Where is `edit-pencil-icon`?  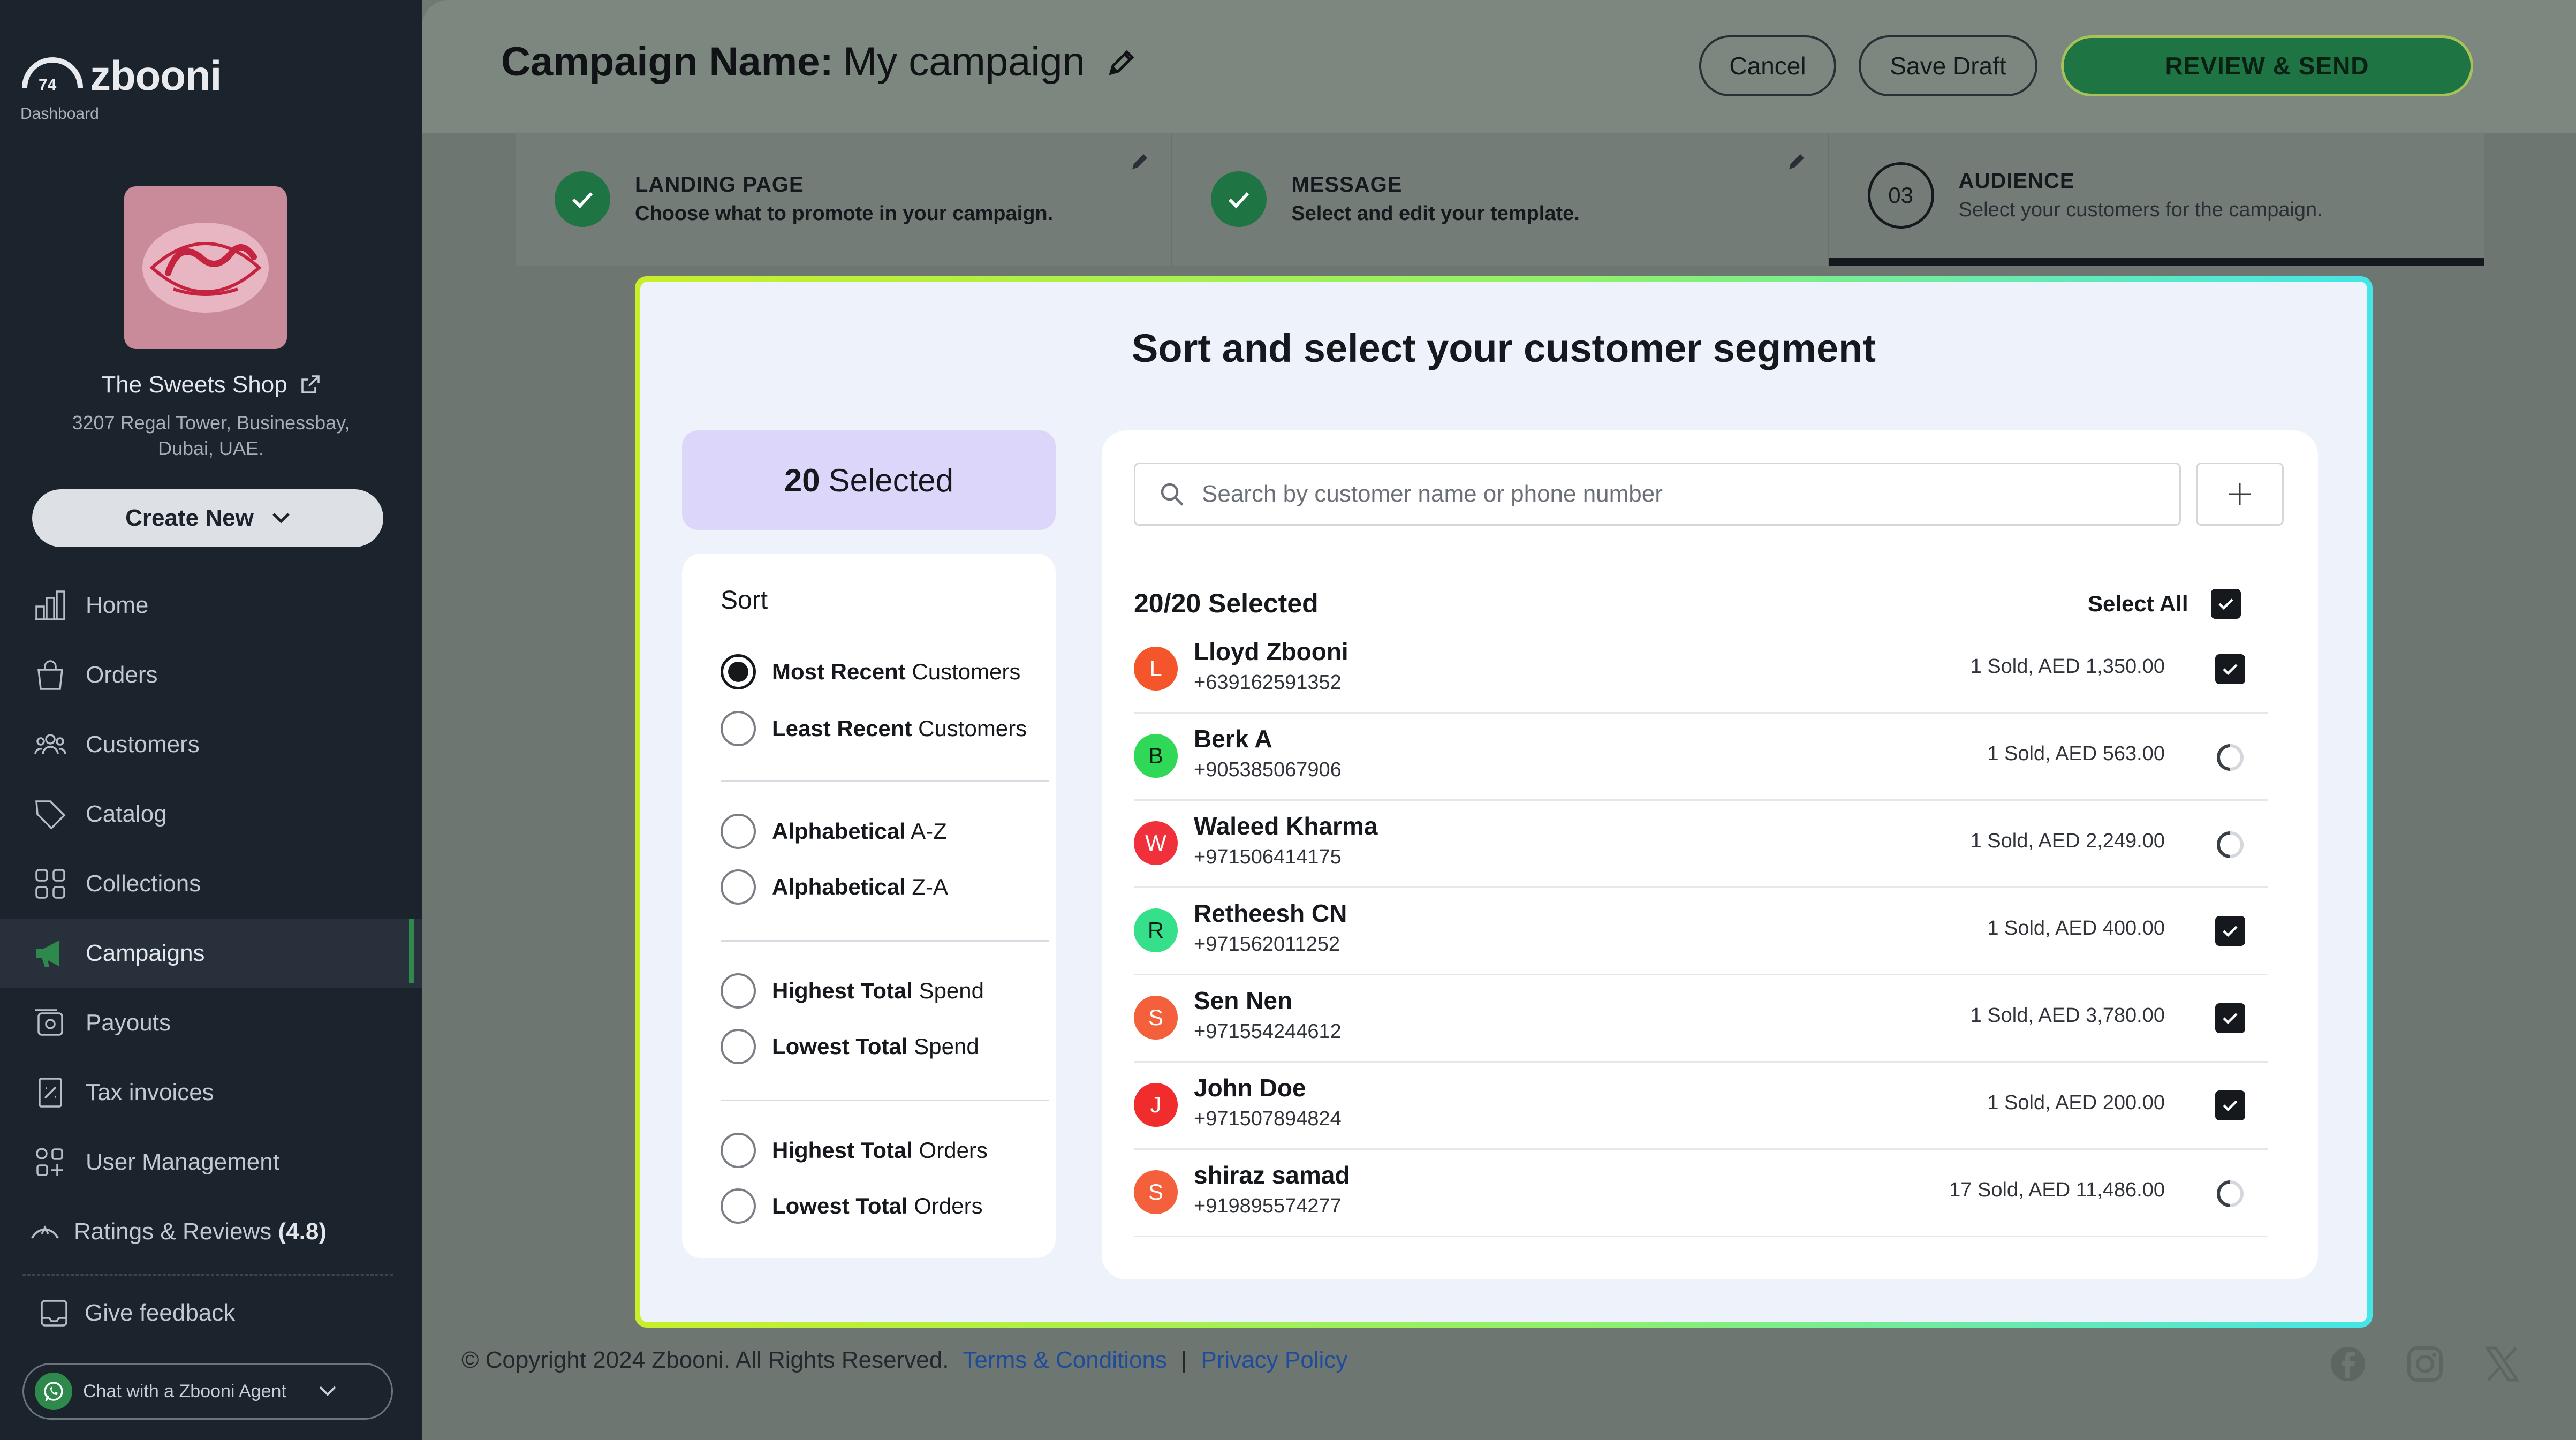
edit-pencil-icon is located at coordinates (1122, 62).